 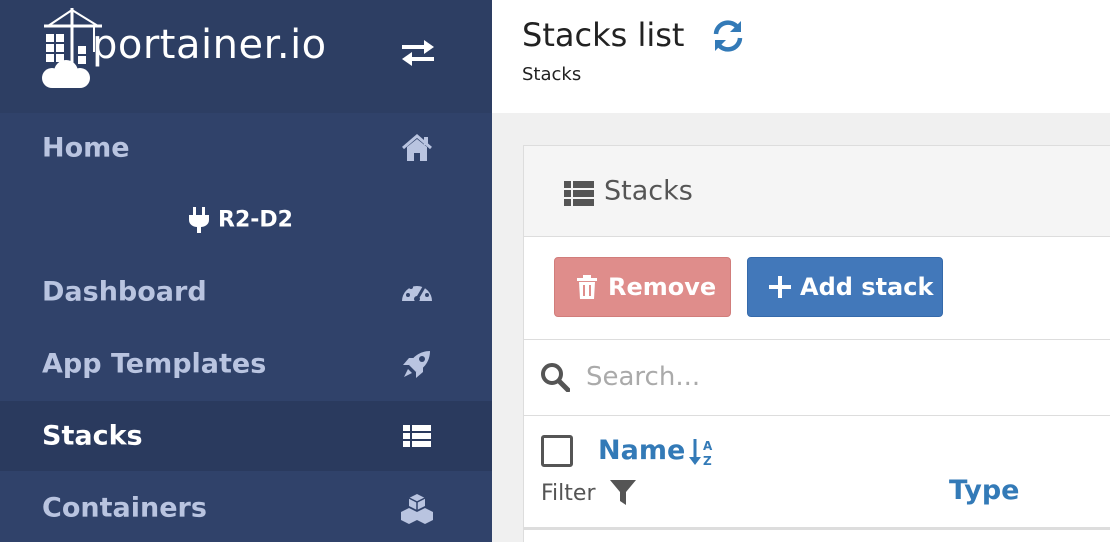 What do you see at coordinates (417, 509) in the screenshot?
I see `cubes-icon` at bounding box center [417, 509].